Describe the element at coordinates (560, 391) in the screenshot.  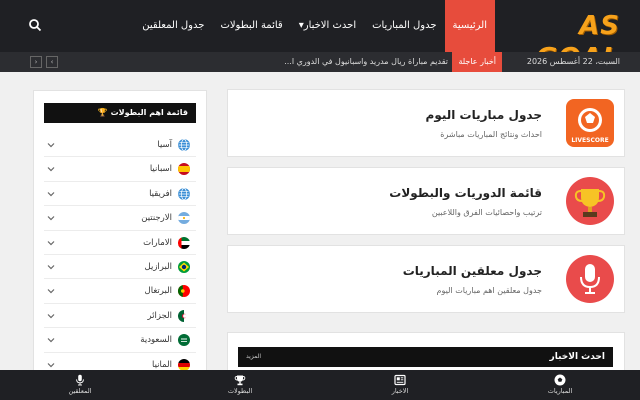
I see `bottom-nav-label: المباريات` at that location.